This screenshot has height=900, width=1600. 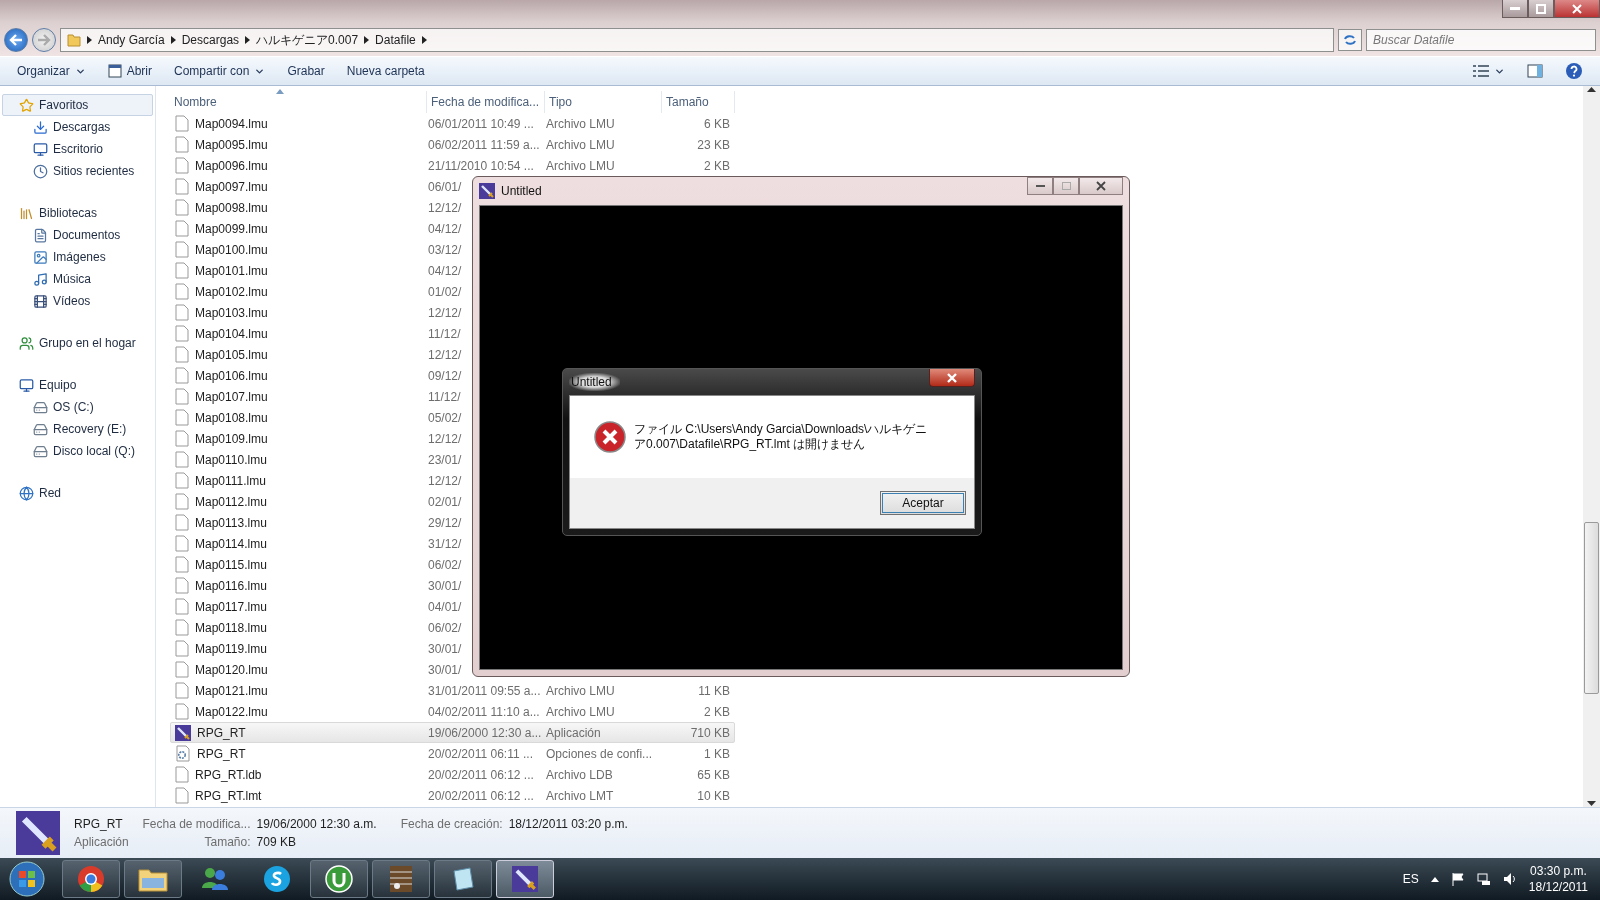 What do you see at coordinates (130, 71) in the screenshot?
I see `toolbar-button: Abrir` at bounding box center [130, 71].